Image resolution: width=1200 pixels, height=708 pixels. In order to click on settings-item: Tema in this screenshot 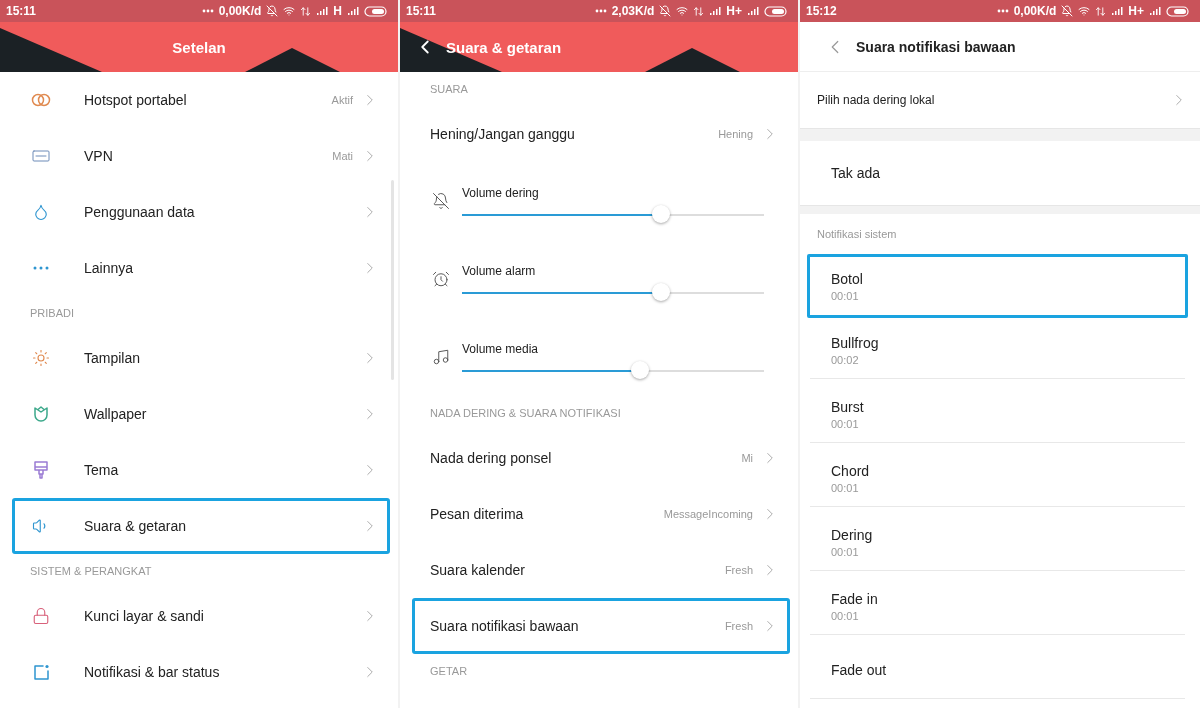, I will do `click(201, 470)`.